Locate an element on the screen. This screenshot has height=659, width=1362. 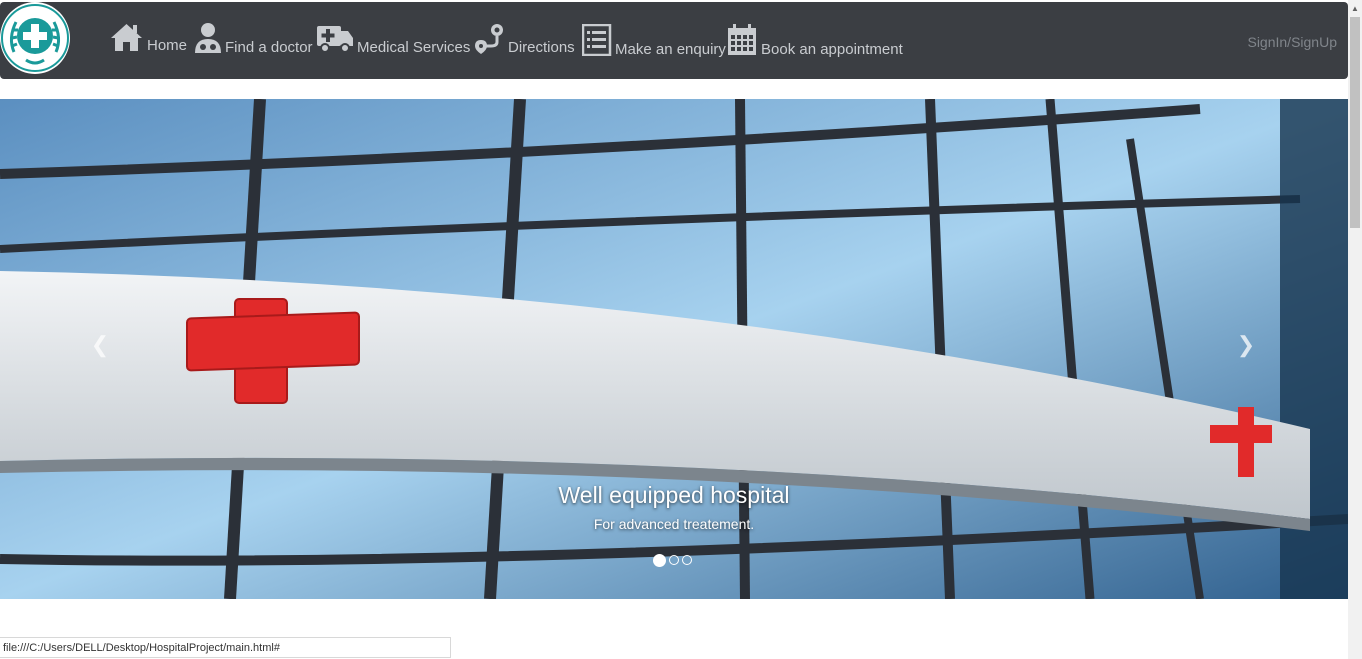
nav-book-appointment: Book an appointment is located at coordinates (815, 42).